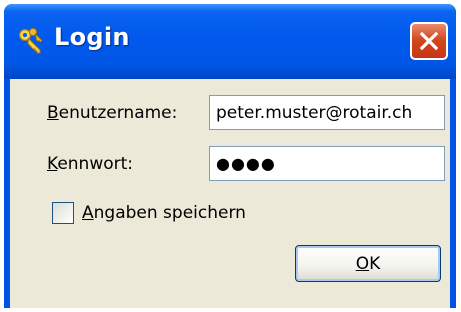  What do you see at coordinates (92, 37) in the screenshot?
I see `window-title: Login` at bounding box center [92, 37].